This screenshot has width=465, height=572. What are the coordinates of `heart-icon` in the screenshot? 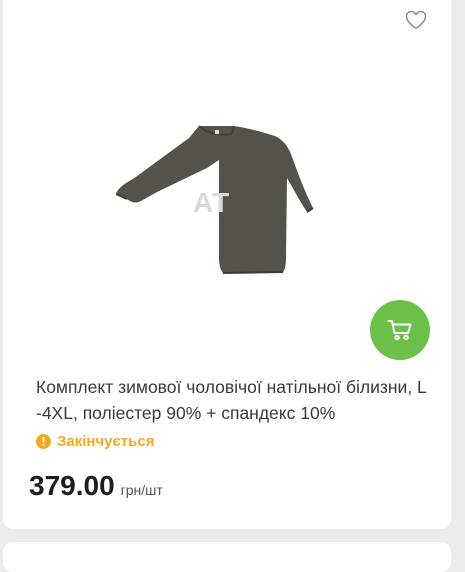 It's located at (416, 20).